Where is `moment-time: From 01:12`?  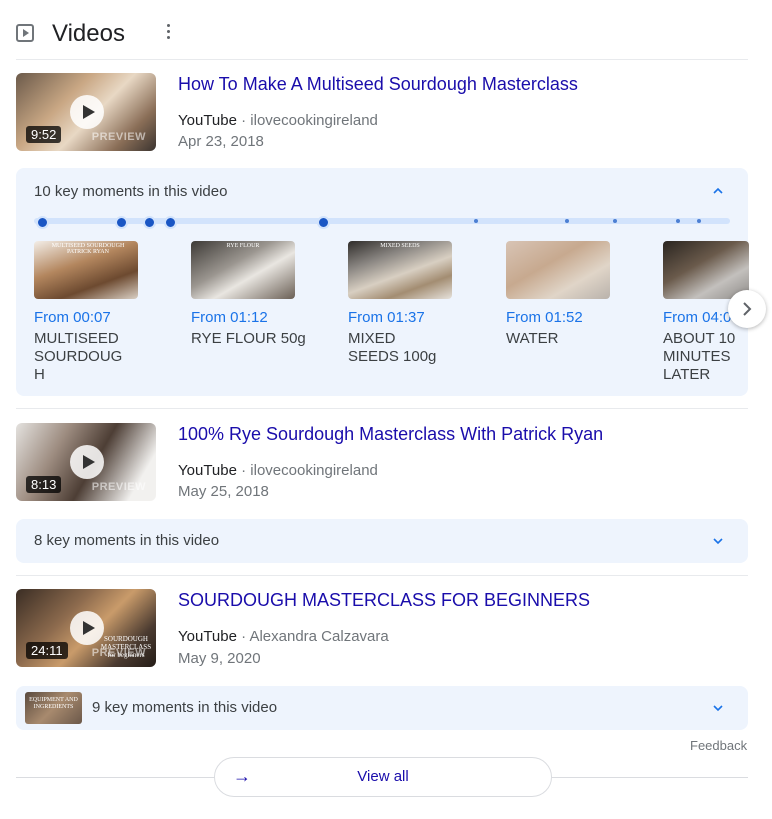 moment-time: From 01:12 is located at coordinates (229, 317).